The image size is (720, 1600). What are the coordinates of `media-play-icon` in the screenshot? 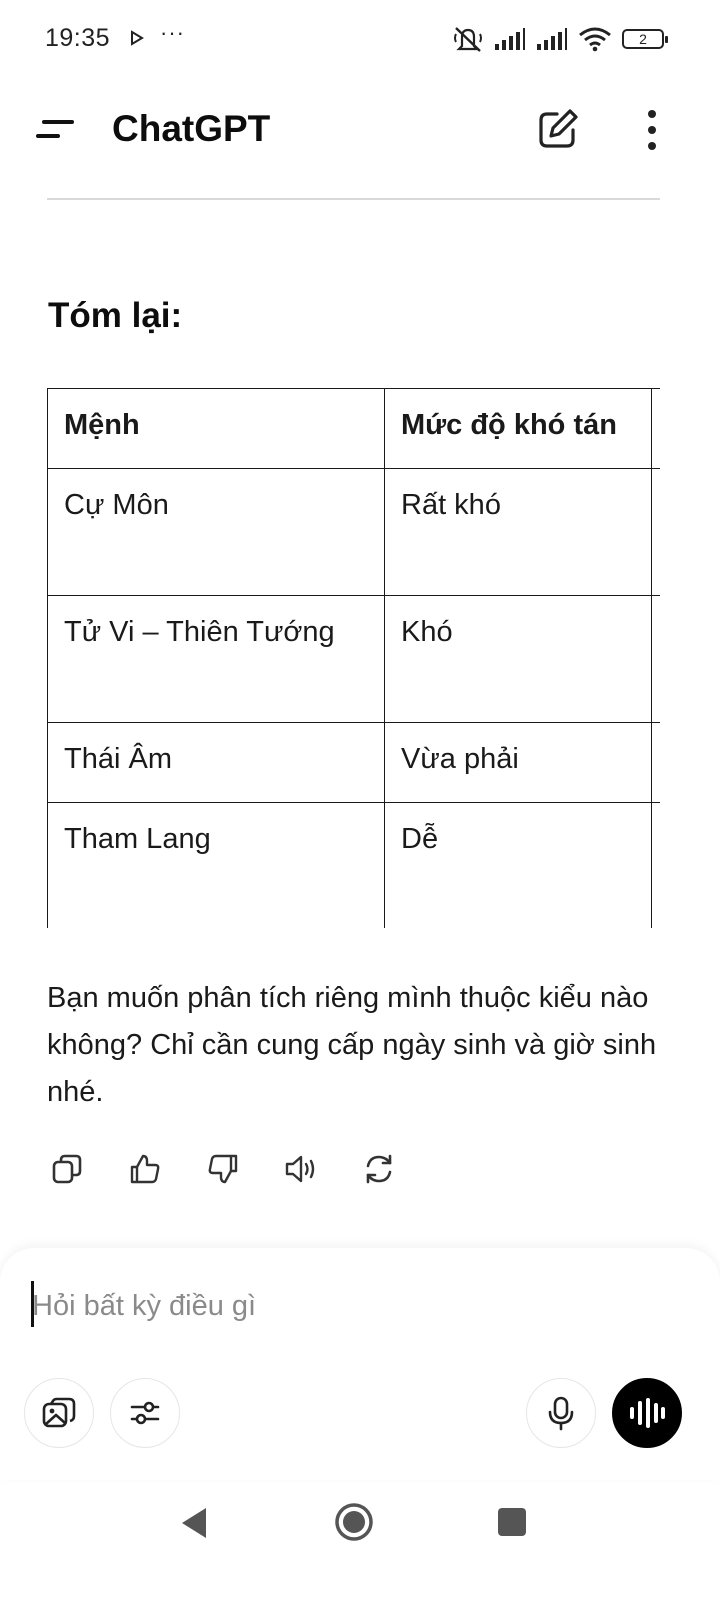 It's located at (137, 38).